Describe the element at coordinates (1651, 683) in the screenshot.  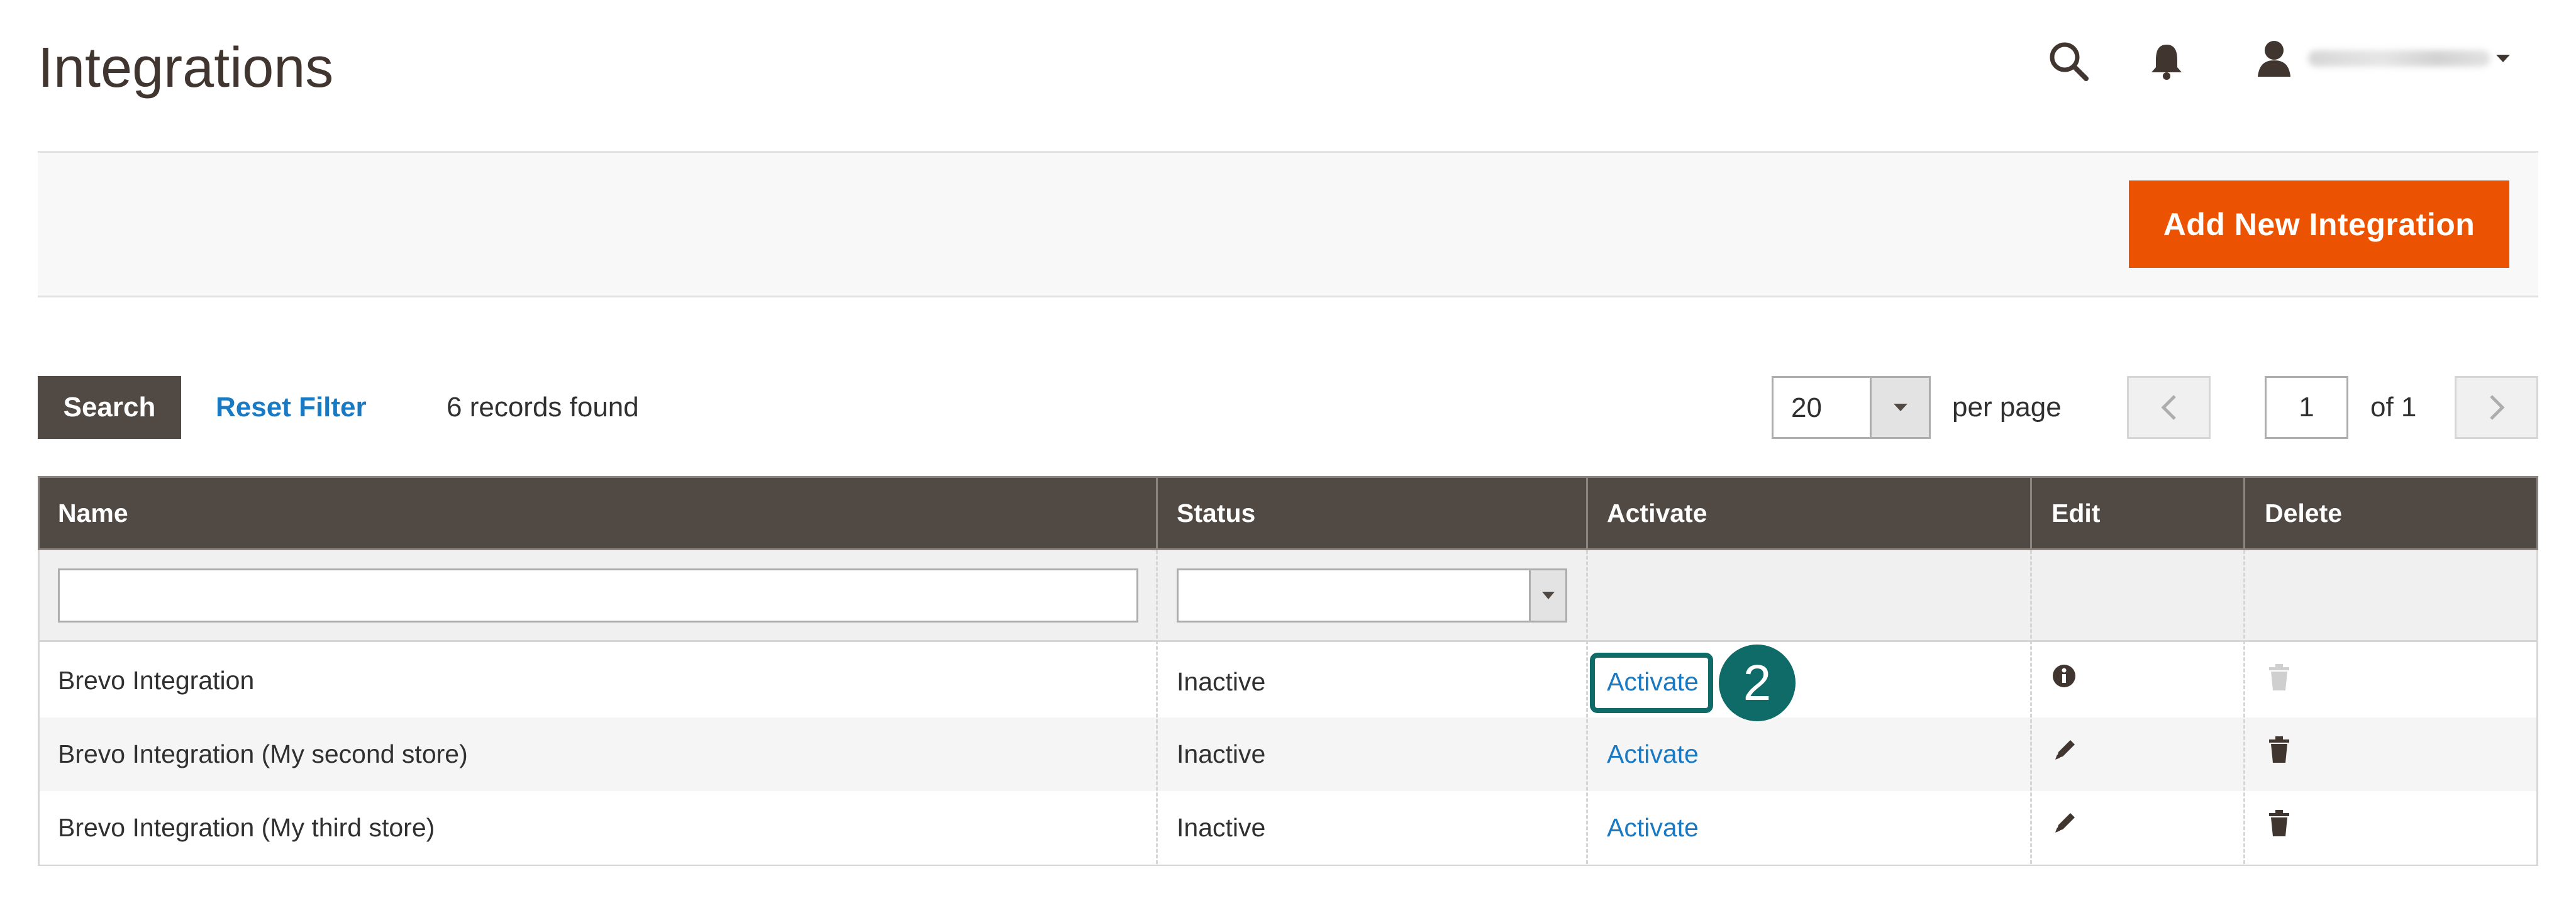
I see `callout-highlight` at that location.